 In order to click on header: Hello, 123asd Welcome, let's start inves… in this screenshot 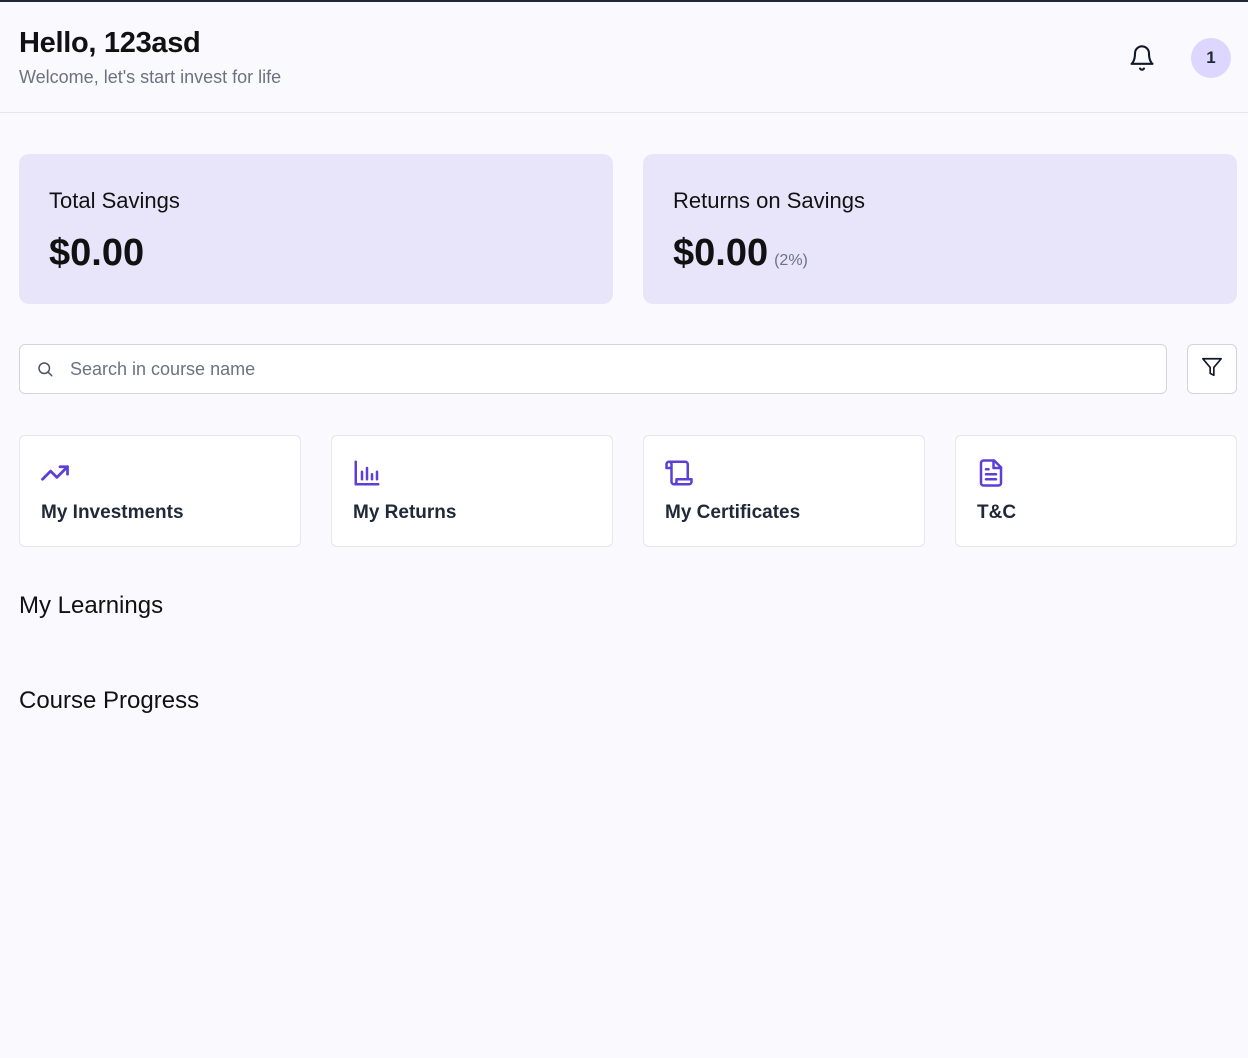, I will do `click(624, 57)`.